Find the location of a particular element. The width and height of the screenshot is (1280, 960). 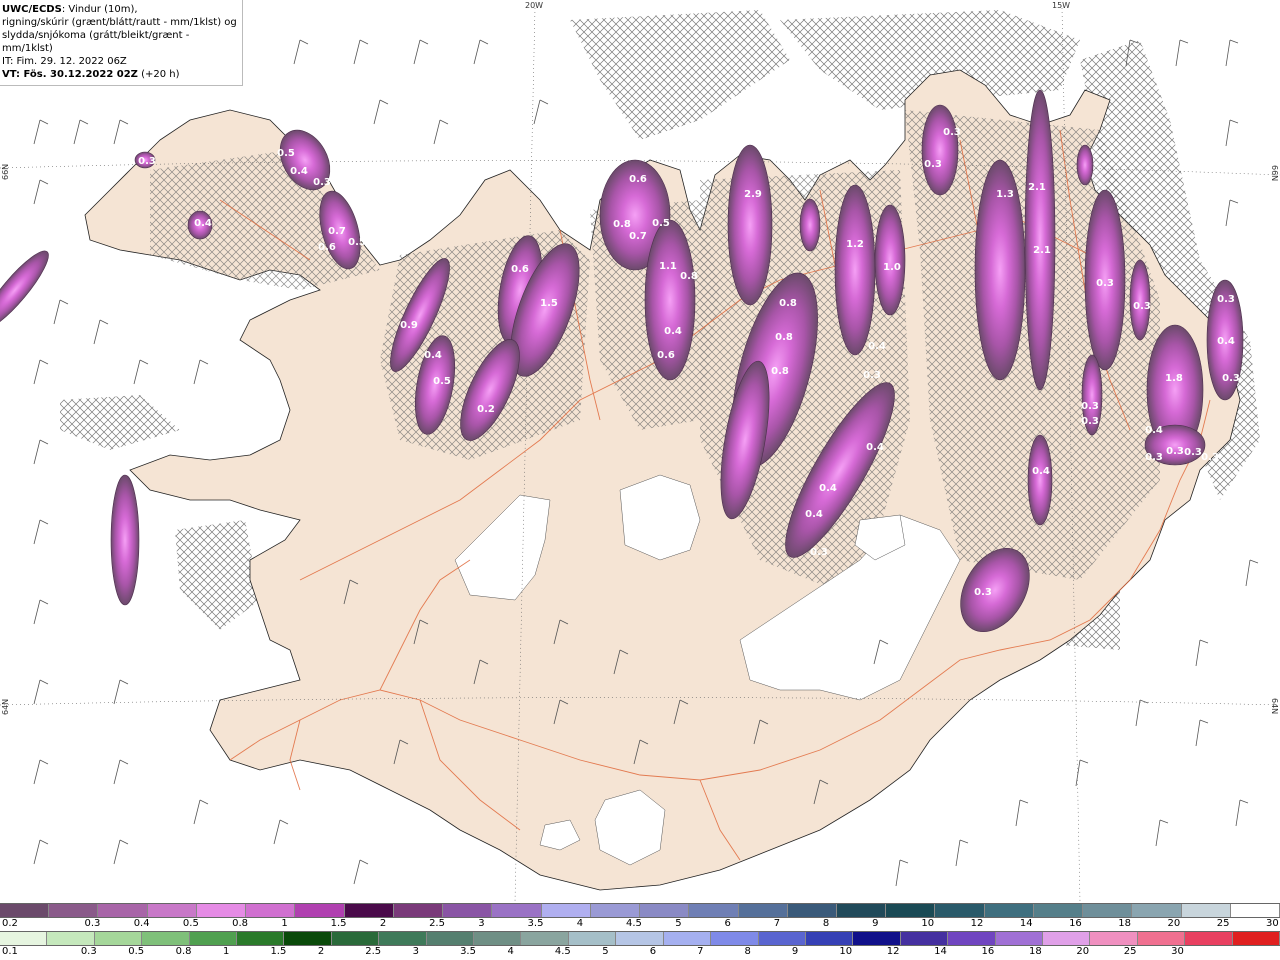

legend-tick-label: 8 is located at coordinates (747, 951).